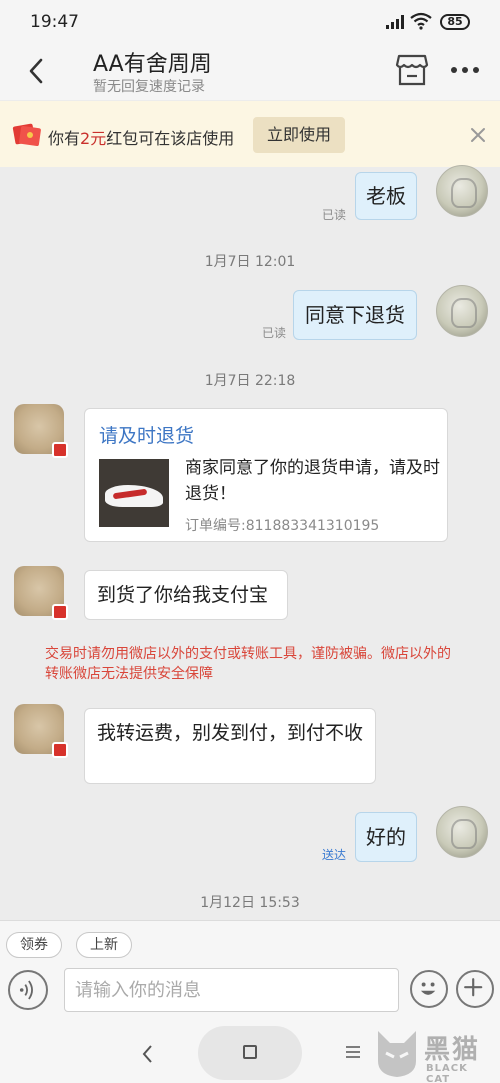  What do you see at coordinates (104, 945) in the screenshot?
I see `quick-reply-new: 上新` at bounding box center [104, 945].